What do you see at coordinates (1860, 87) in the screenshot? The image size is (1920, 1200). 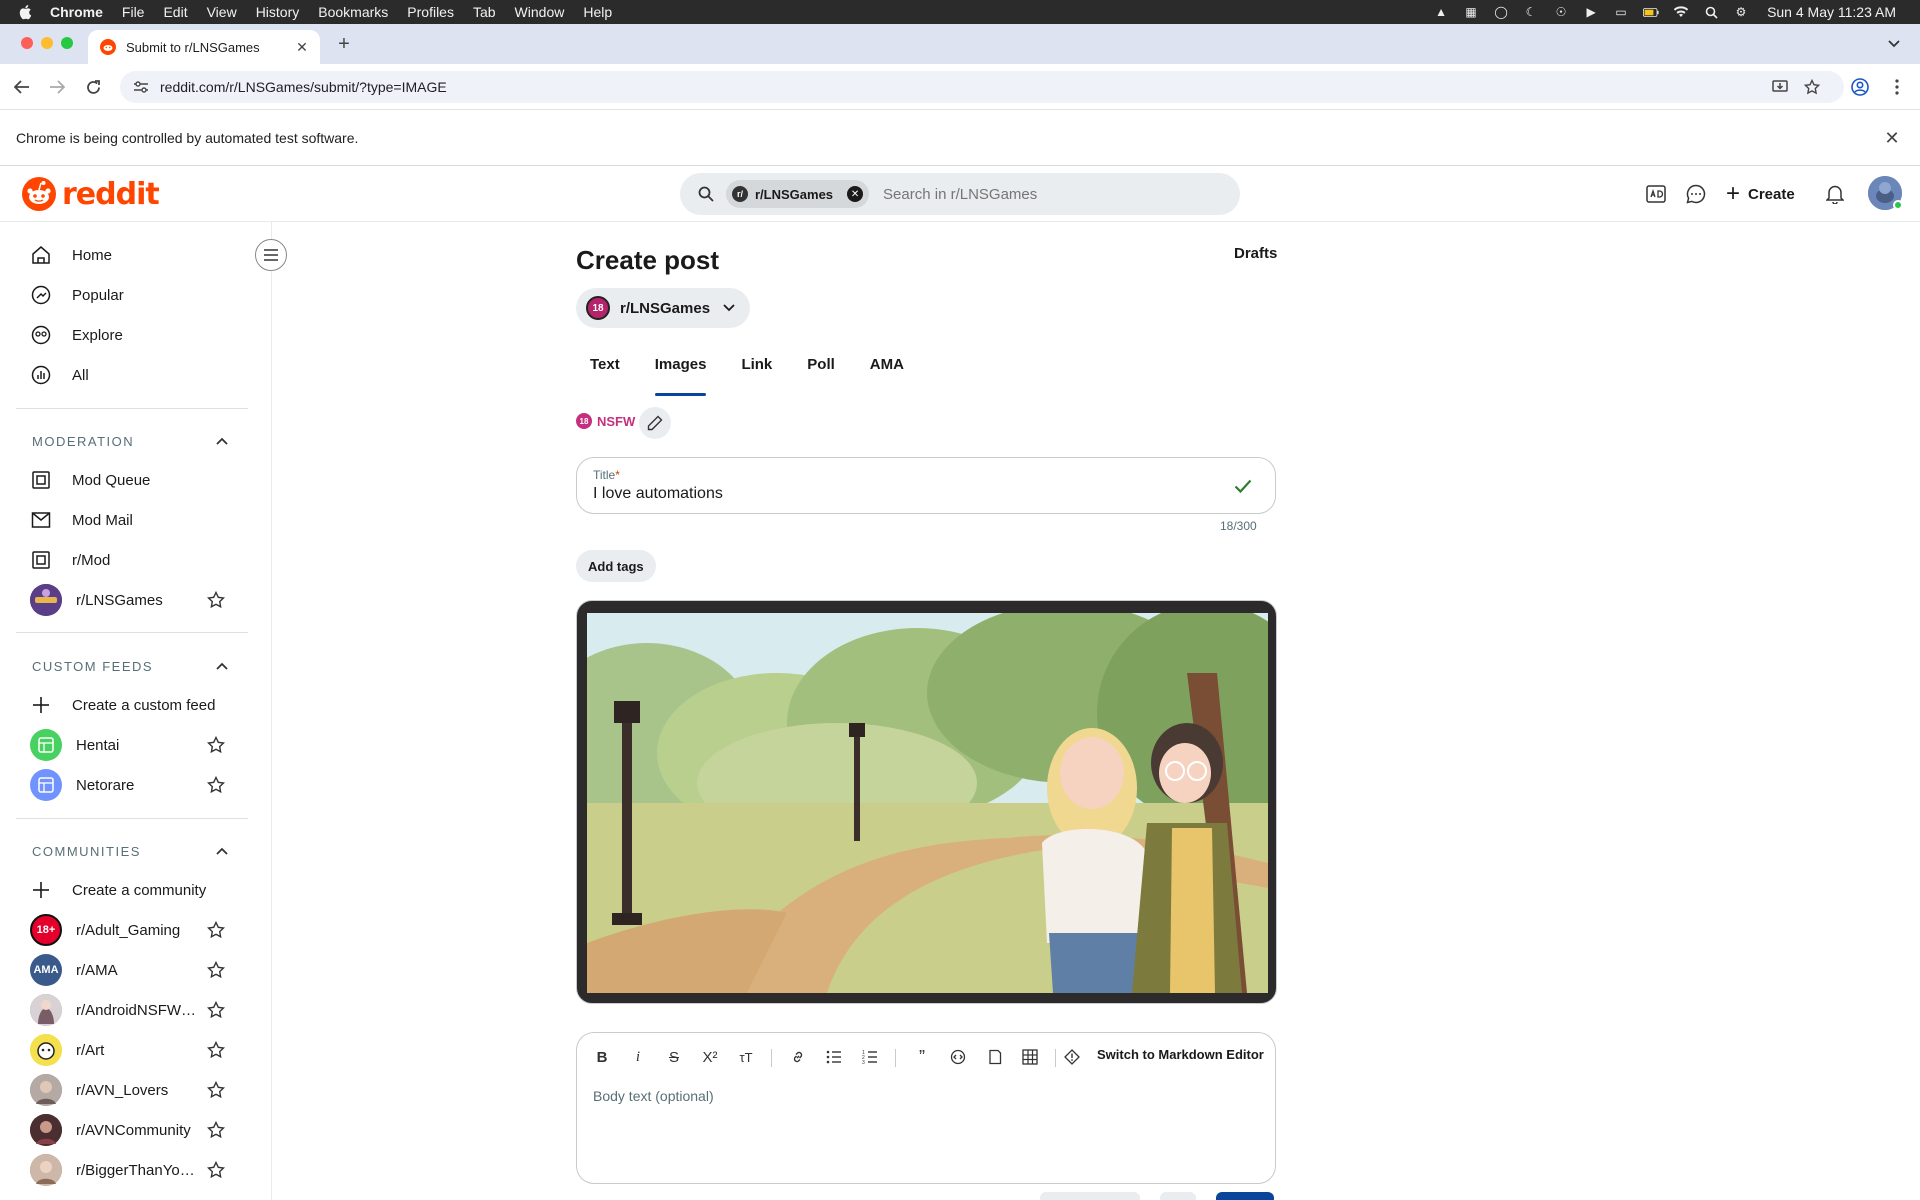 I see `profile-icon` at bounding box center [1860, 87].